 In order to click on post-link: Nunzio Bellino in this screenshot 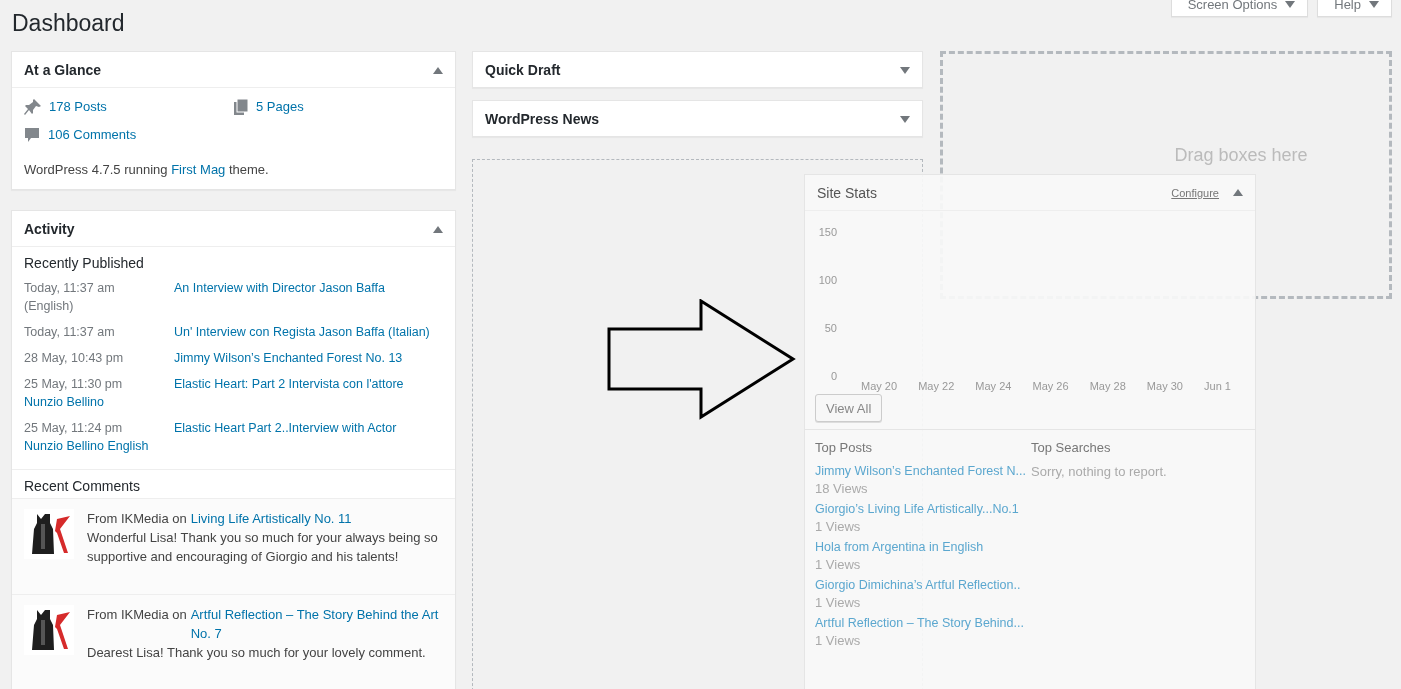, I will do `click(64, 402)`.